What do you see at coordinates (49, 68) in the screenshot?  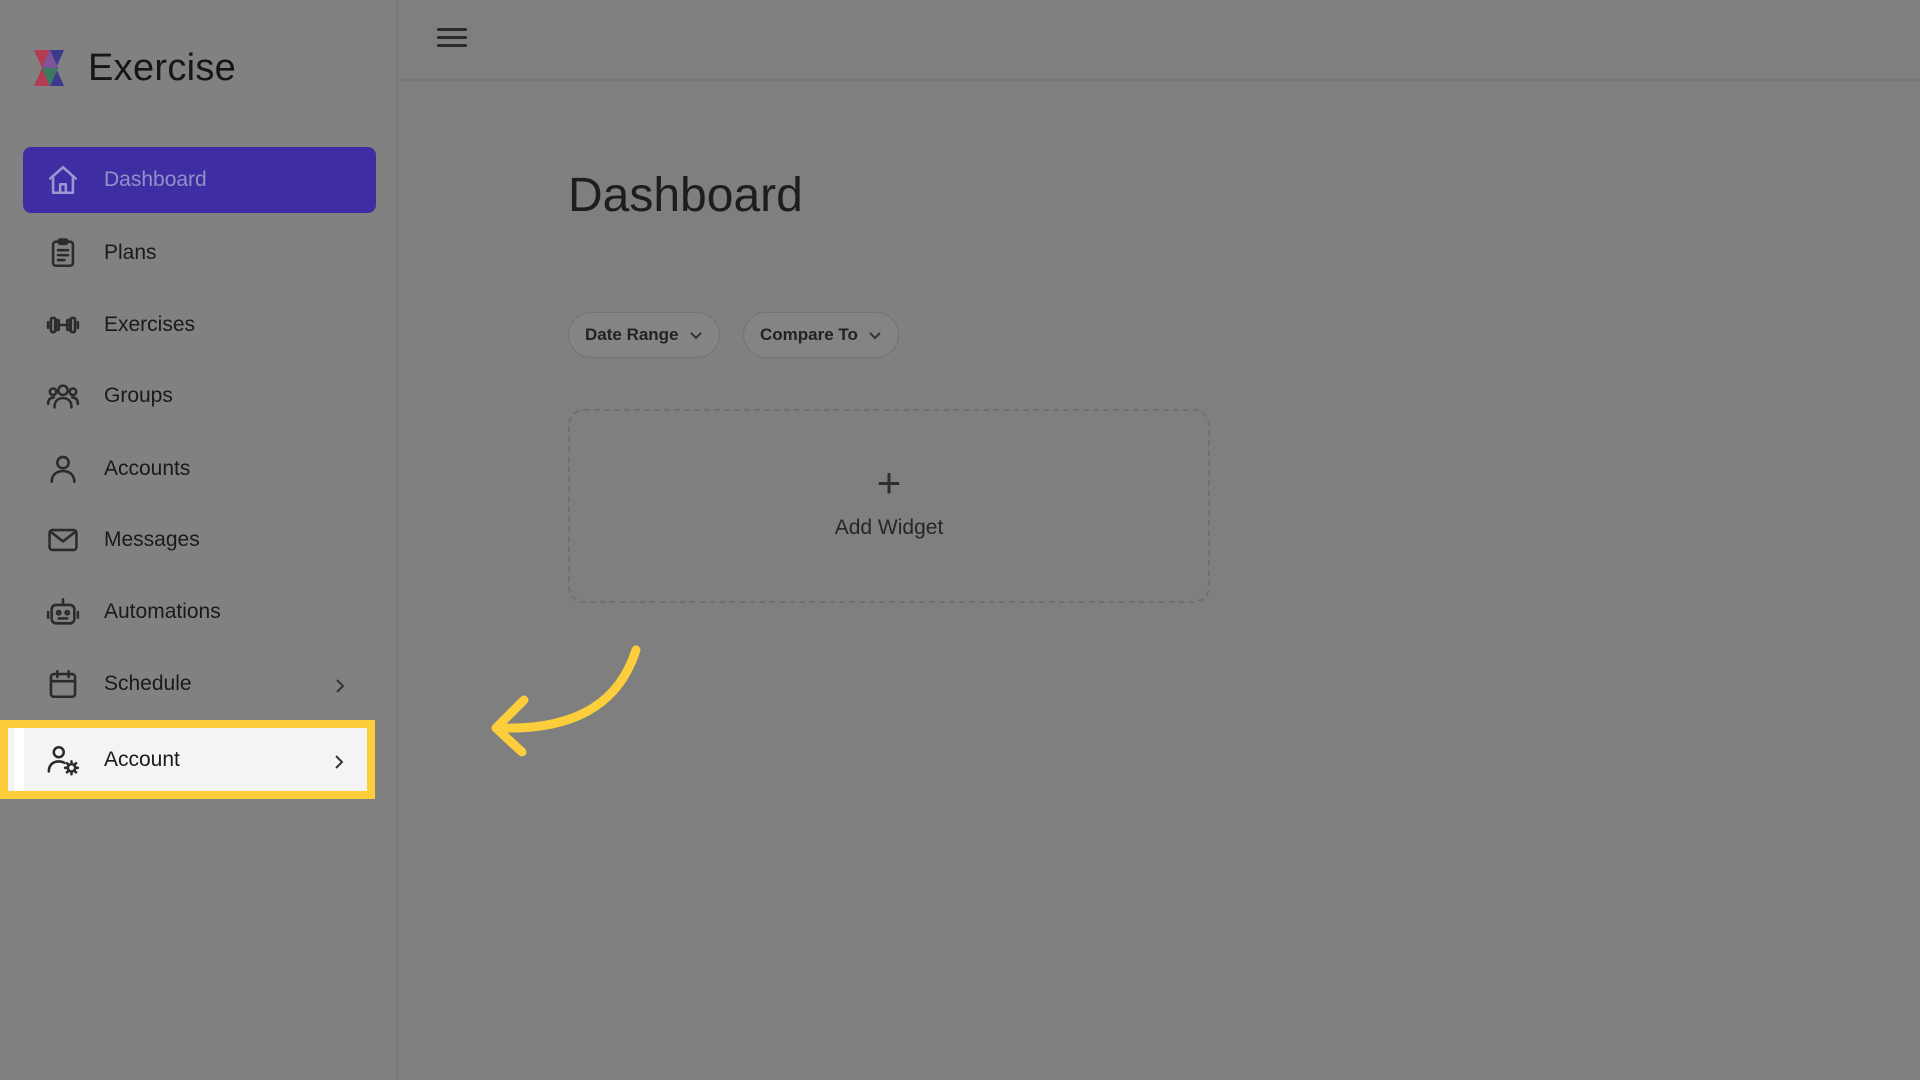 I see `exercise-logo` at bounding box center [49, 68].